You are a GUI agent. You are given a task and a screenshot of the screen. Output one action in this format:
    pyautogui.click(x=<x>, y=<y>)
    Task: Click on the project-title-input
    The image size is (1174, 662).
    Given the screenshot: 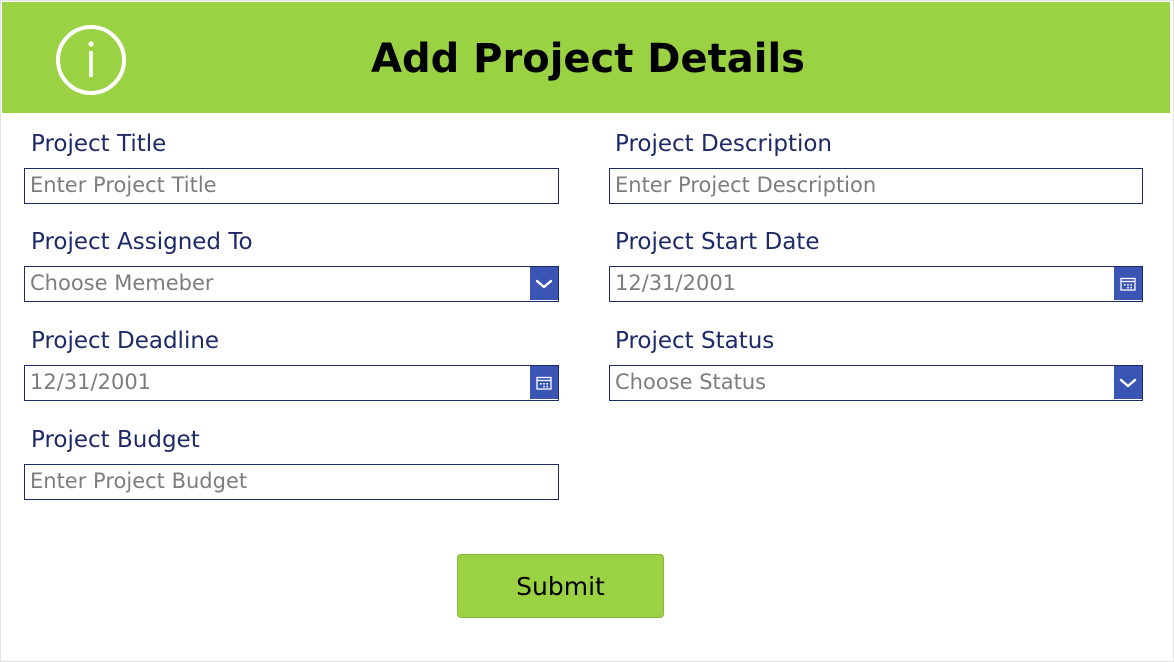 What is the action you would take?
    pyautogui.click(x=290, y=185)
    